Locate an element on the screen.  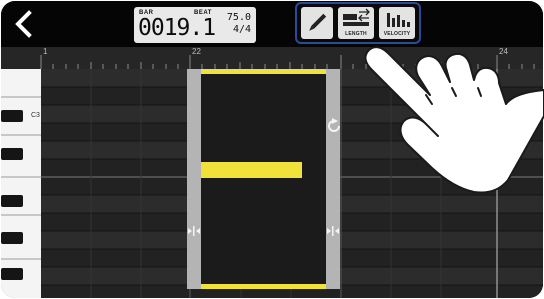
pencil-tool-button is located at coordinates (317, 23).